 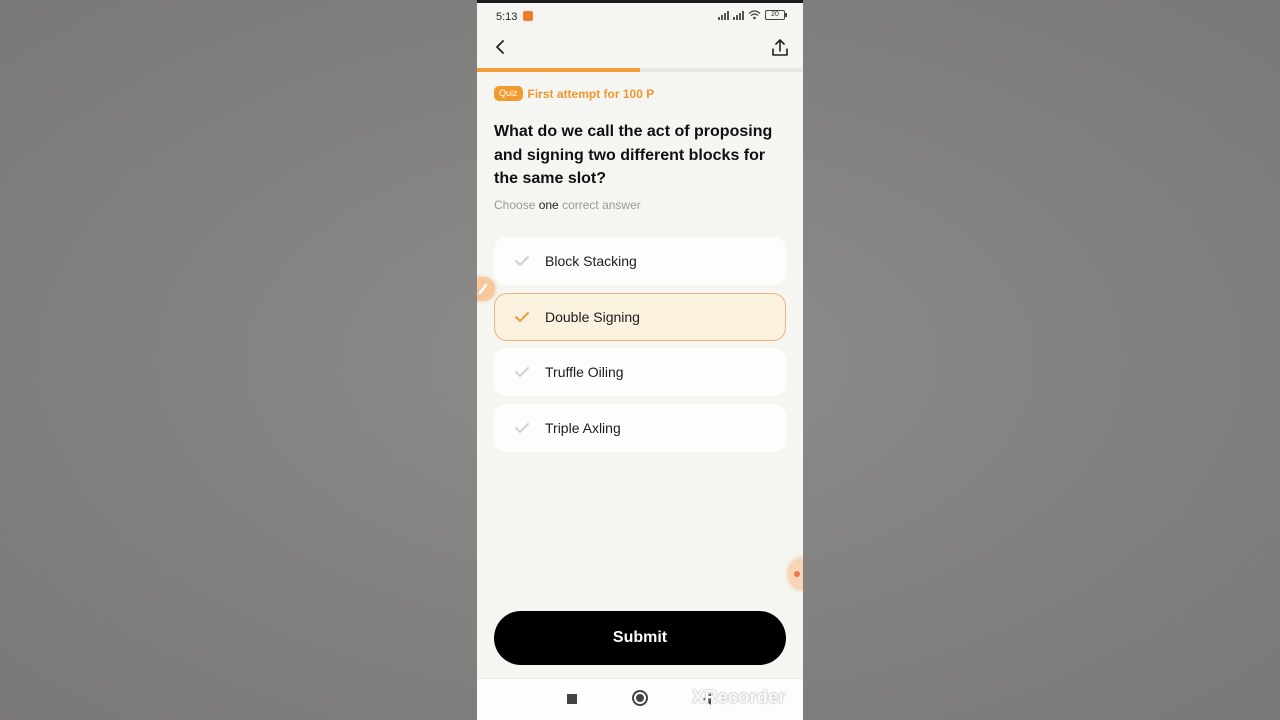 I want to click on reward-text: First attempt for 100 P, so click(x=591, y=93).